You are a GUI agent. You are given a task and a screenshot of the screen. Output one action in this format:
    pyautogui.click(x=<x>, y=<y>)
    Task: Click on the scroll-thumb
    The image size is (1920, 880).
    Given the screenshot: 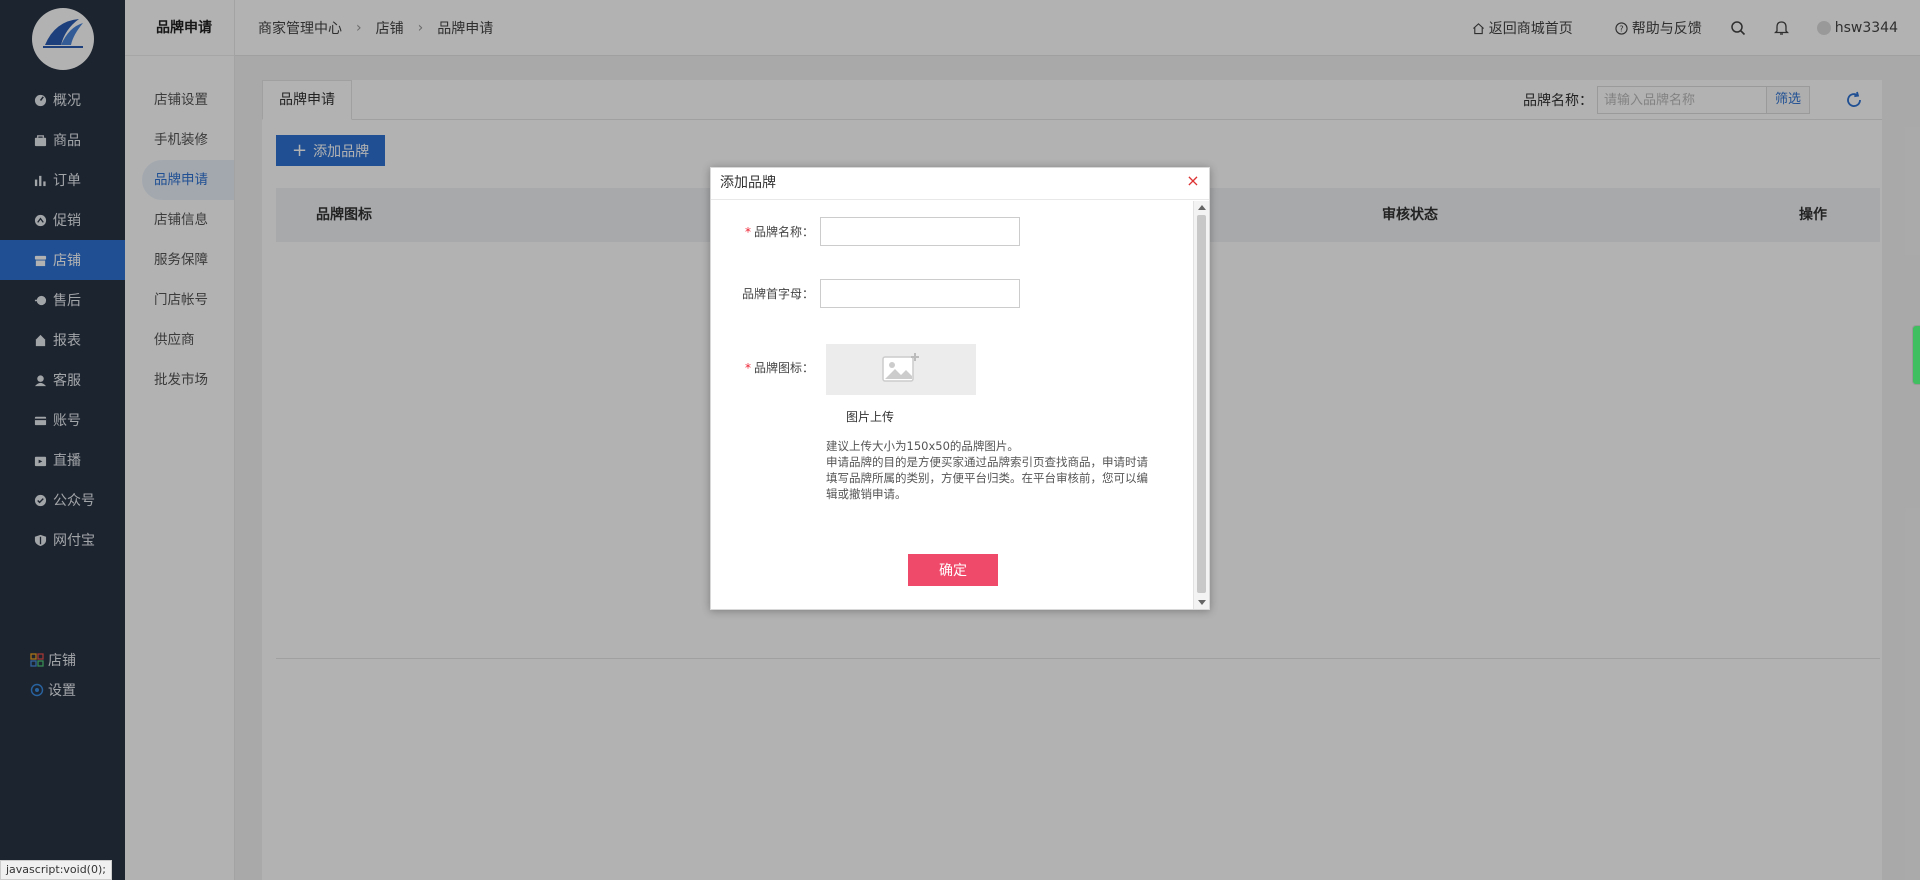 What is the action you would take?
    pyautogui.click(x=1201, y=404)
    